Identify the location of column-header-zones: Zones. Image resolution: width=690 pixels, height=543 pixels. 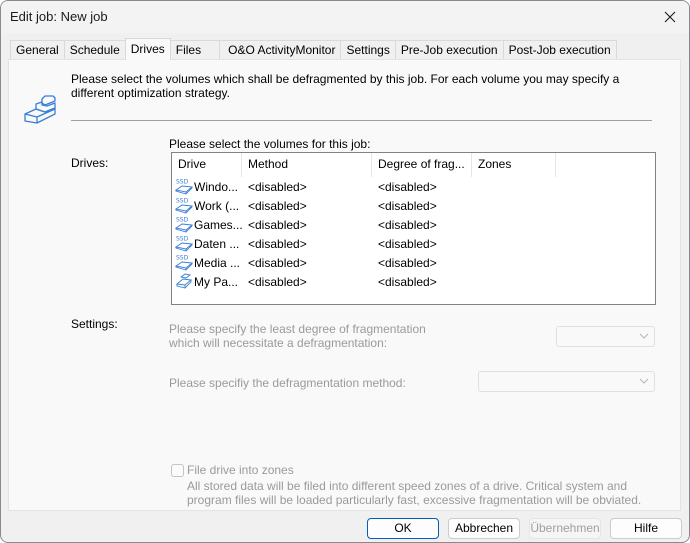
(514, 165).